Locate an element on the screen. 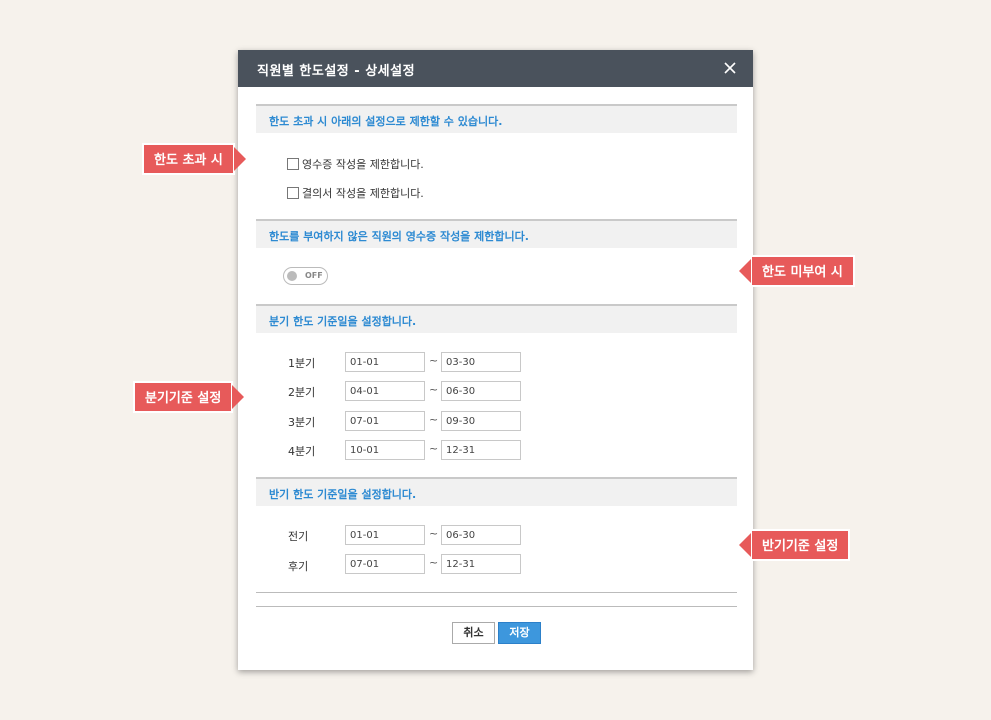  save-button: 저장 is located at coordinates (519, 633).